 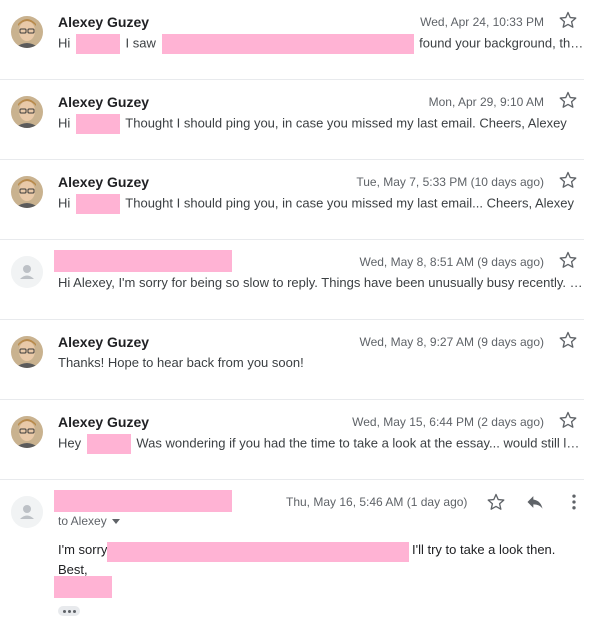 I want to click on chevron-down-icon, so click(x=115, y=522).